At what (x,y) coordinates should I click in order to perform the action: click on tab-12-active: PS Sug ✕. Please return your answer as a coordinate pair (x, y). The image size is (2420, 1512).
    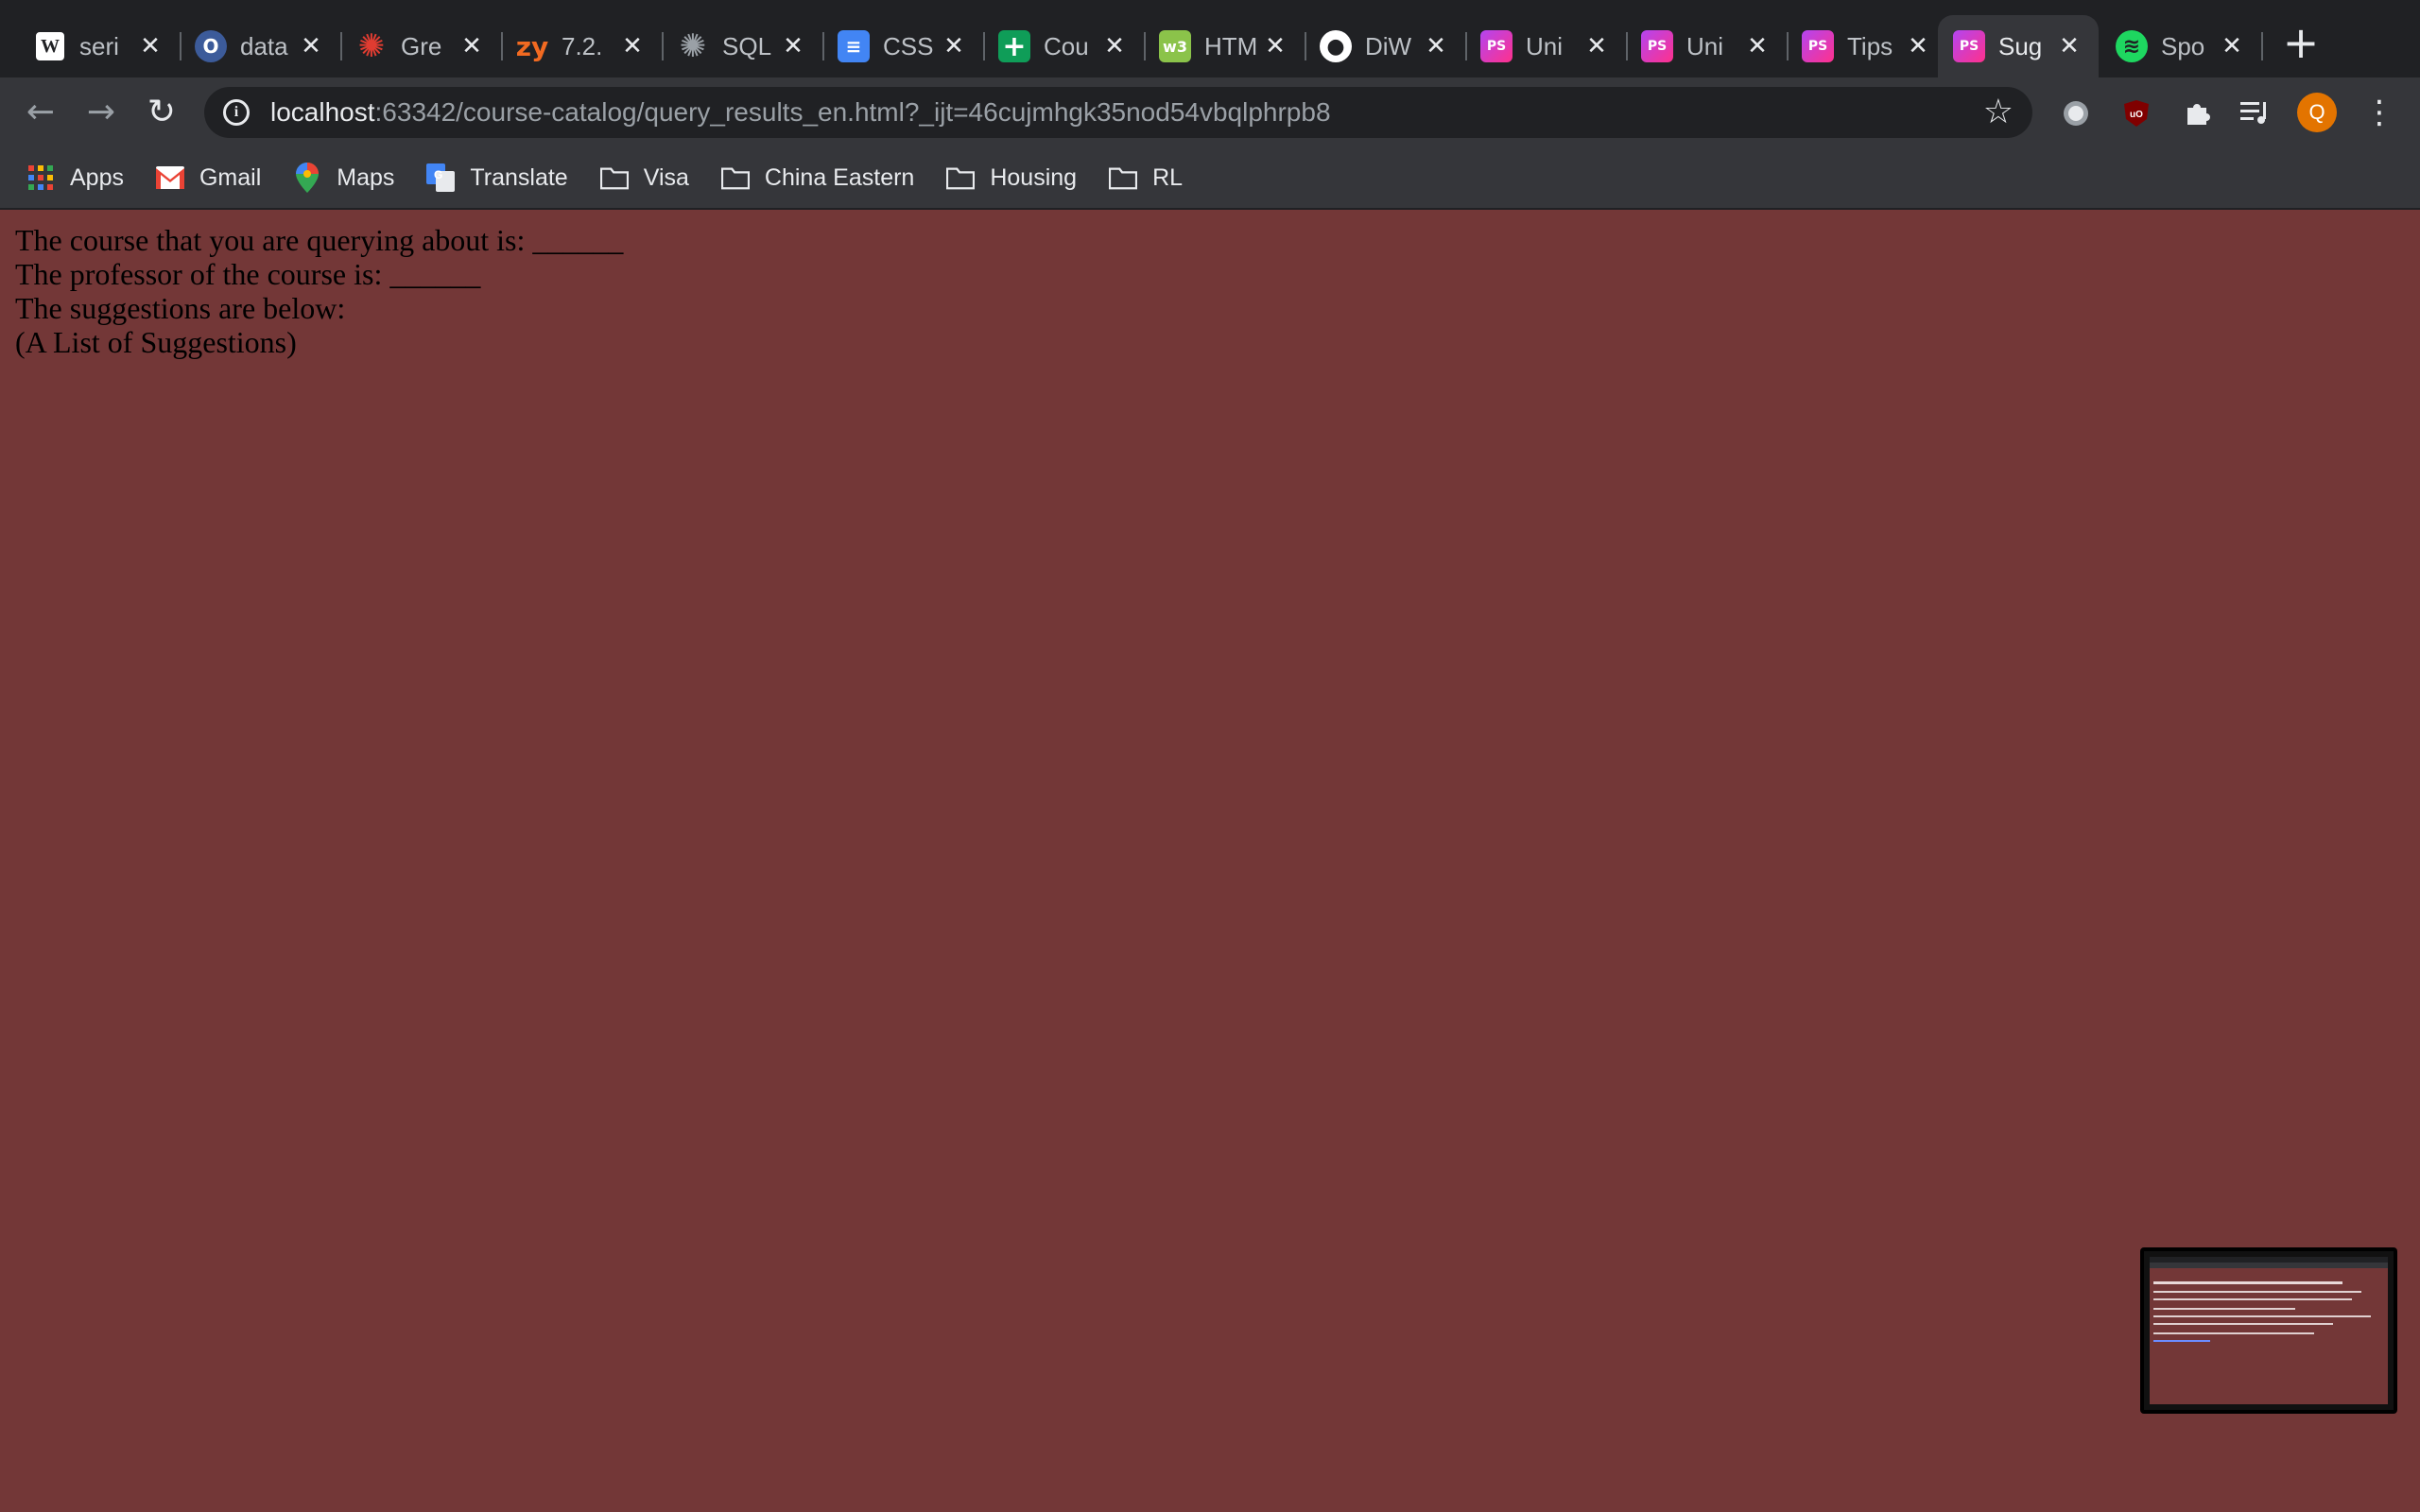
    Looking at the image, I should click on (2019, 46).